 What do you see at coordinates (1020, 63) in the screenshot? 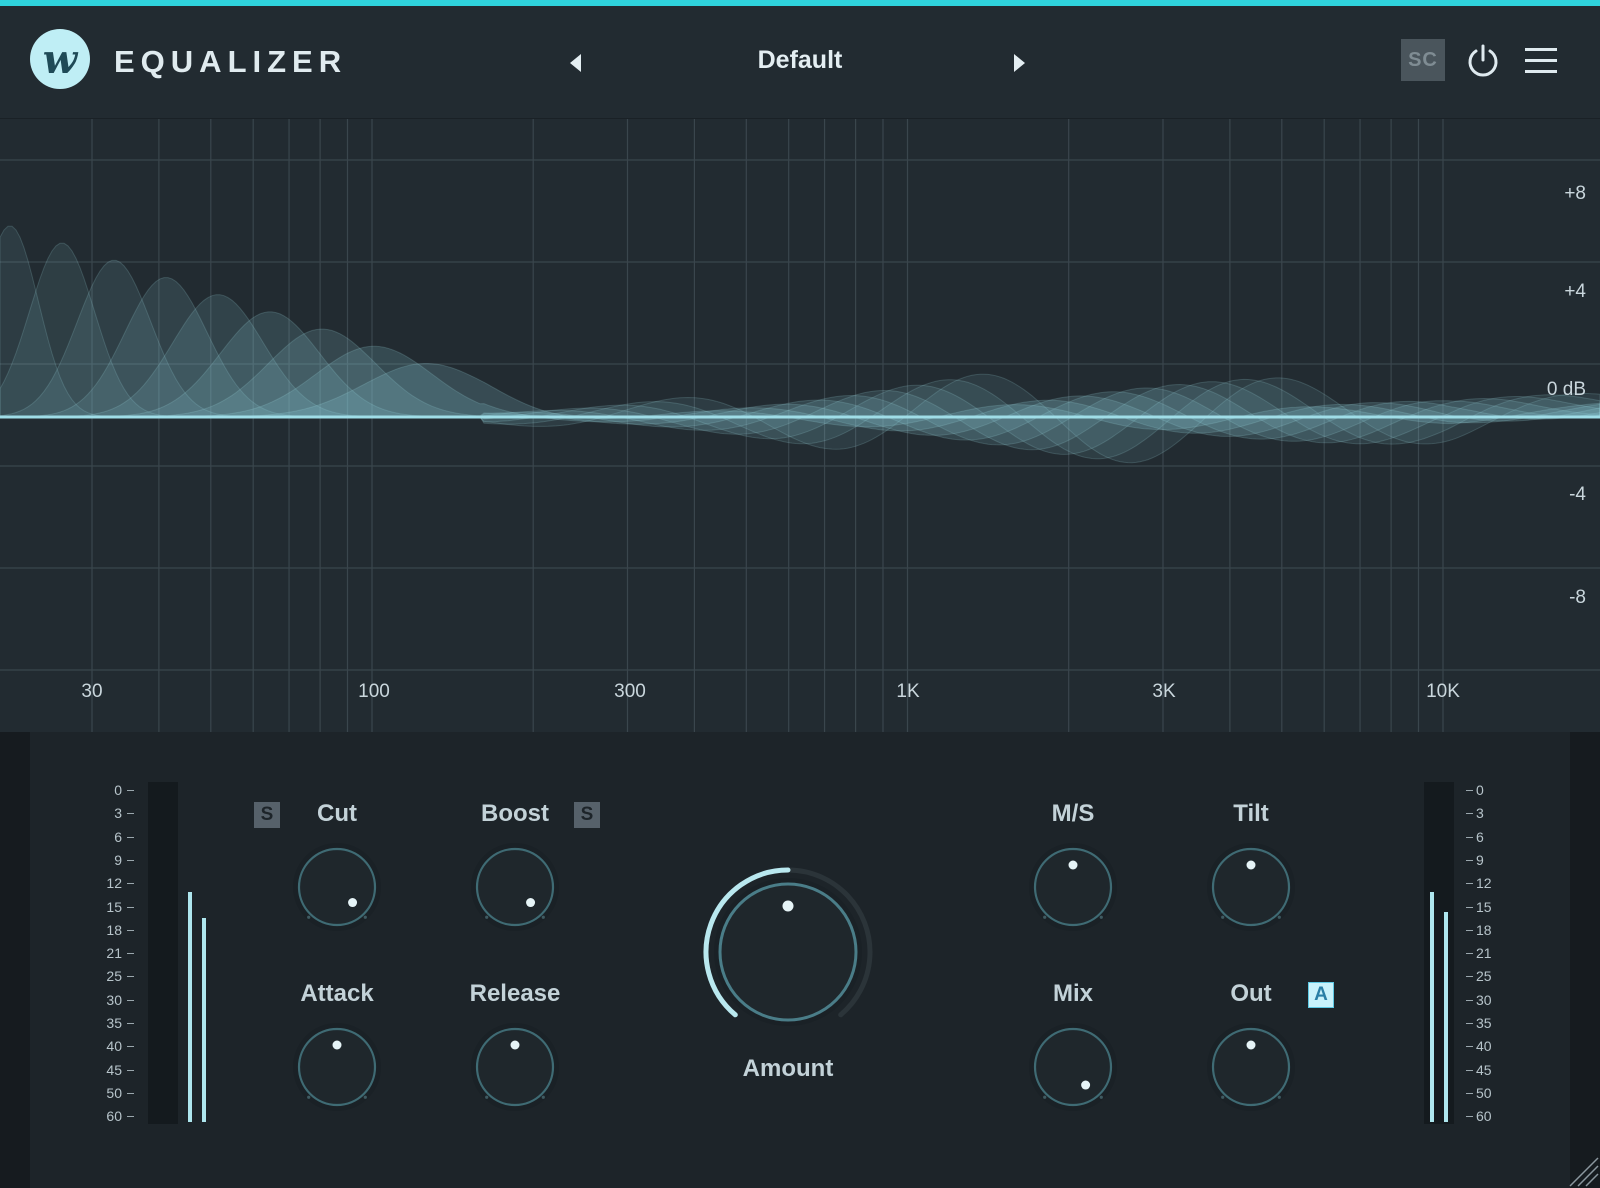
I see `next-preset-button` at bounding box center [1020, 63].